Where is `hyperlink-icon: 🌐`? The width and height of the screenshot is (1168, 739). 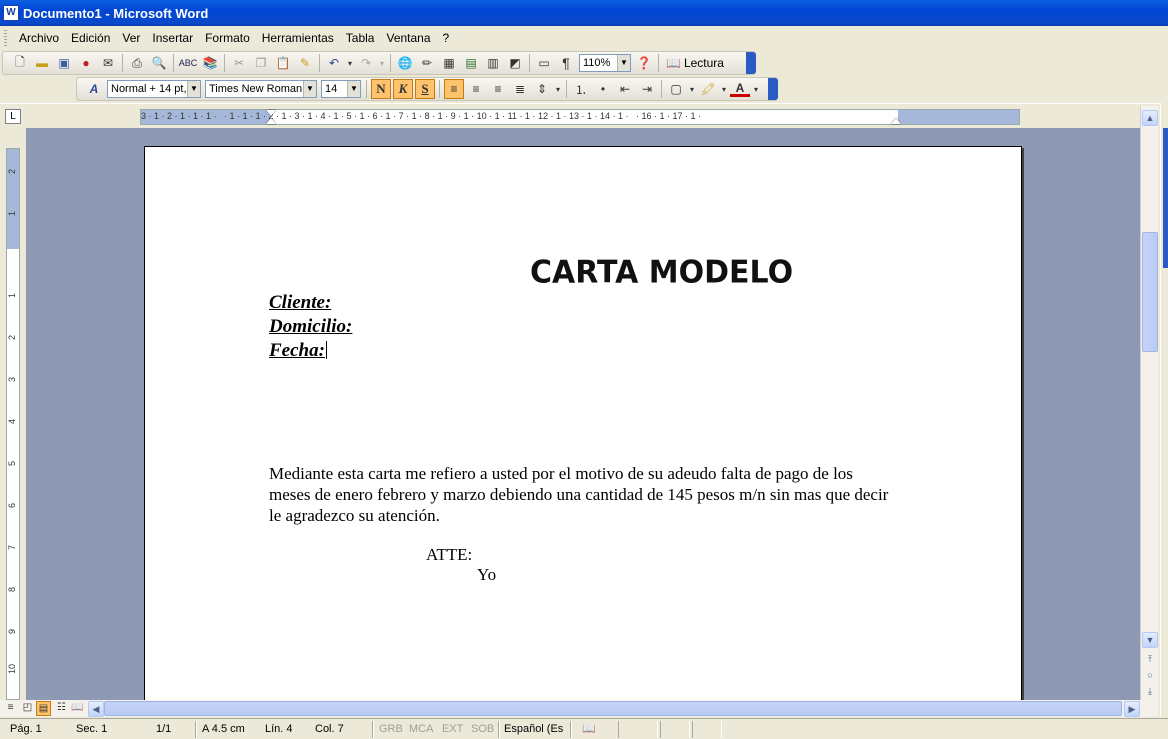
hyperlink-icon: 🌐 is located at coordinates (405, 63).